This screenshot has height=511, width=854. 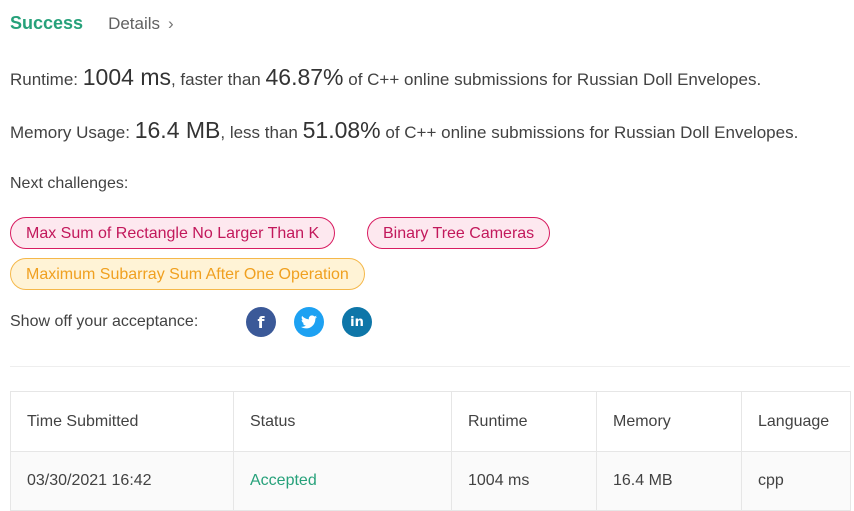 What do you see at coordinates (126, 77) in the screenshot?
I see `runtime-value: 1004 ms` at bounding box center [126, 77].